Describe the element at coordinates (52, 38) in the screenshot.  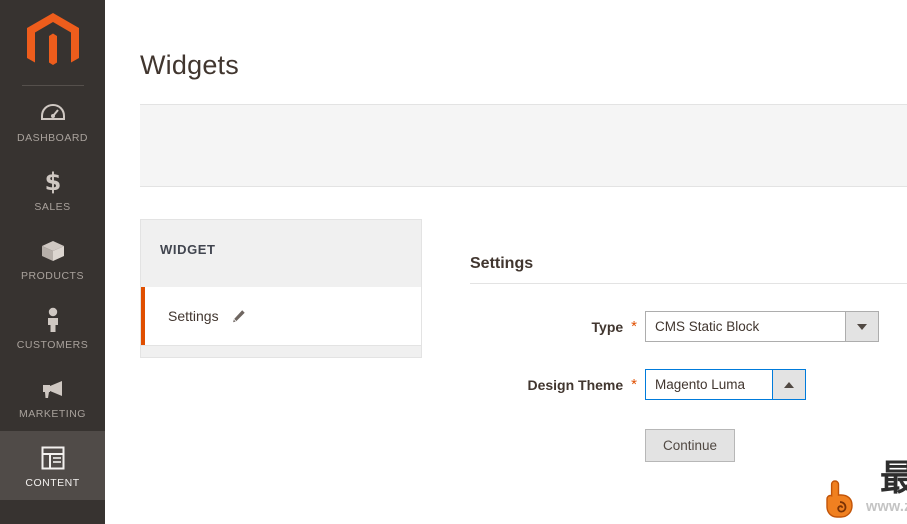
I see `magento-logo-icon` at that location.